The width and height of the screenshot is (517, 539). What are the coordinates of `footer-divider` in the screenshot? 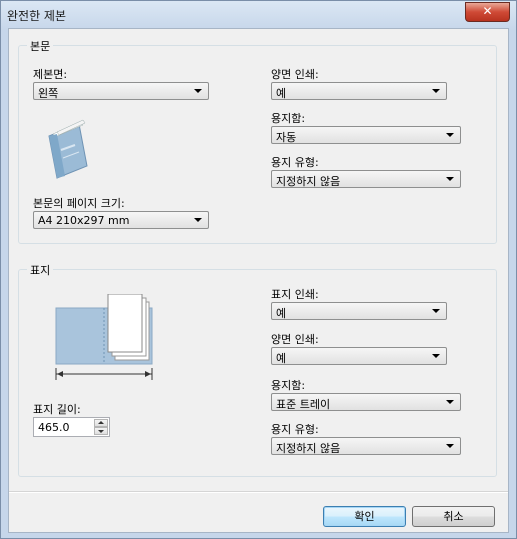 It's located at (258, 492).